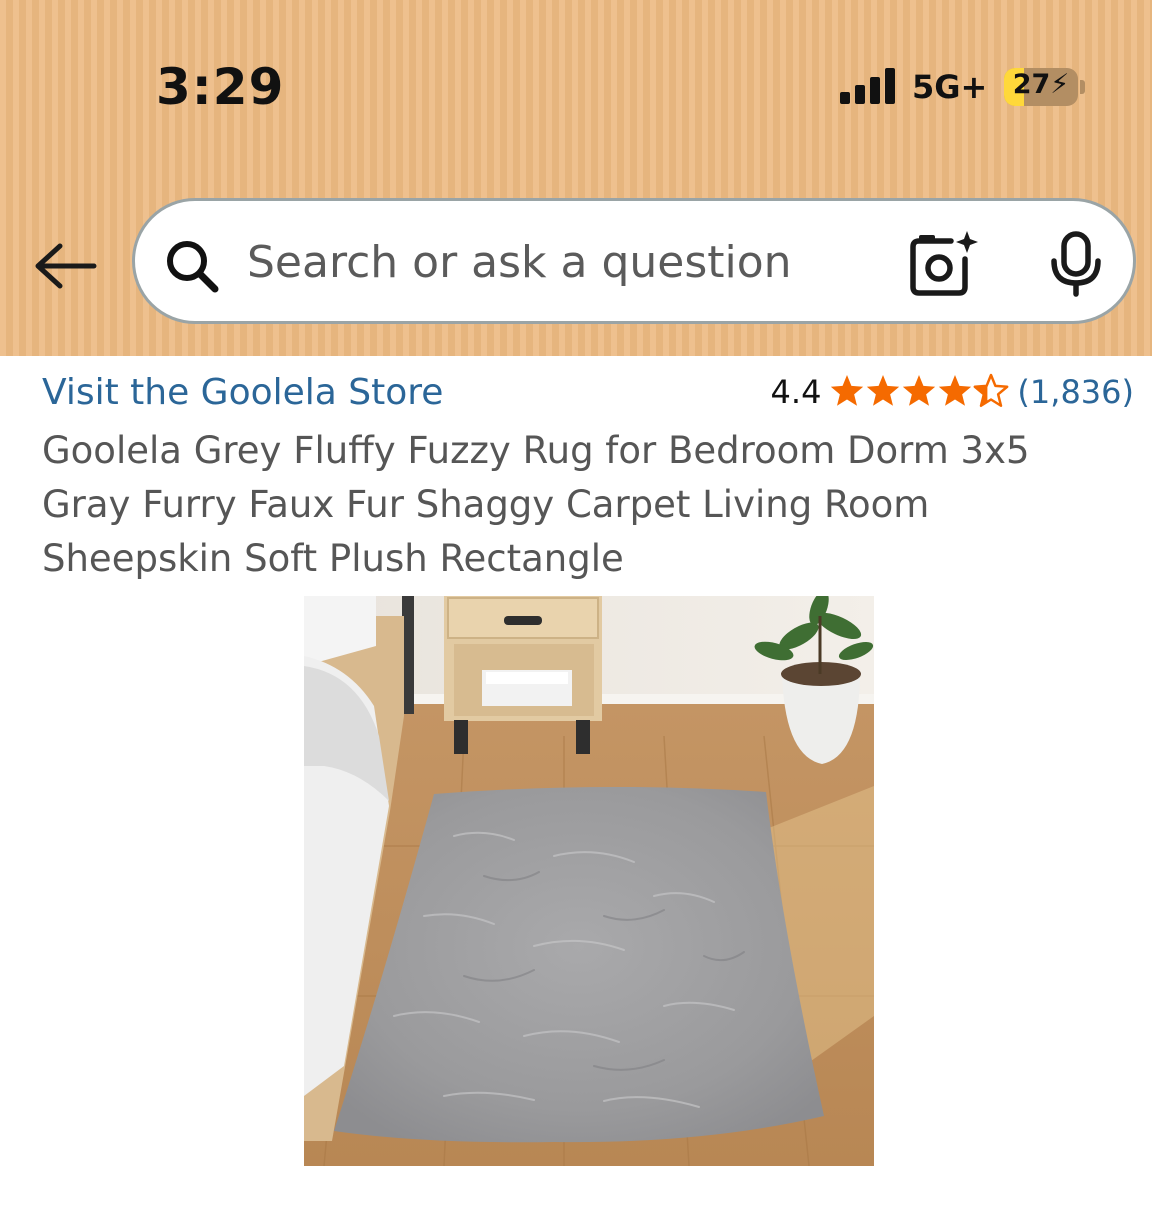 The height and width of the screenshot is (1210, 1152). What do you see at coordinates (193, 267) in the screenshot?
I see `search-icon` at bounding box center [193, 267].